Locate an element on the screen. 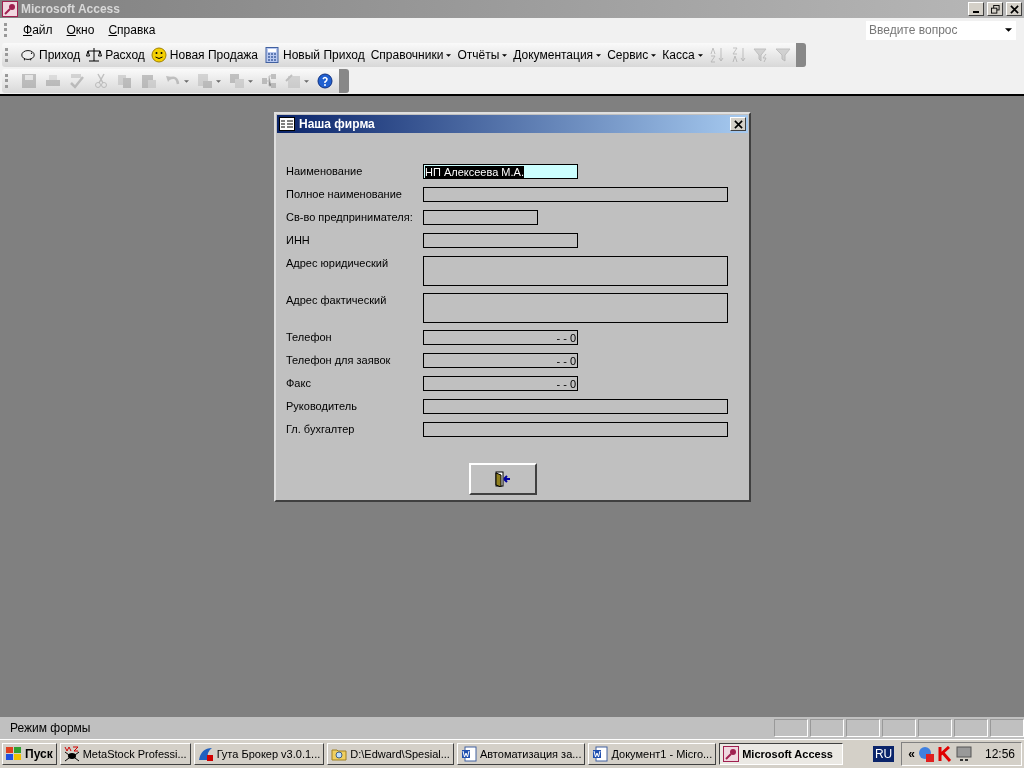  field-label: Факс is located at coordinates (299, 382).